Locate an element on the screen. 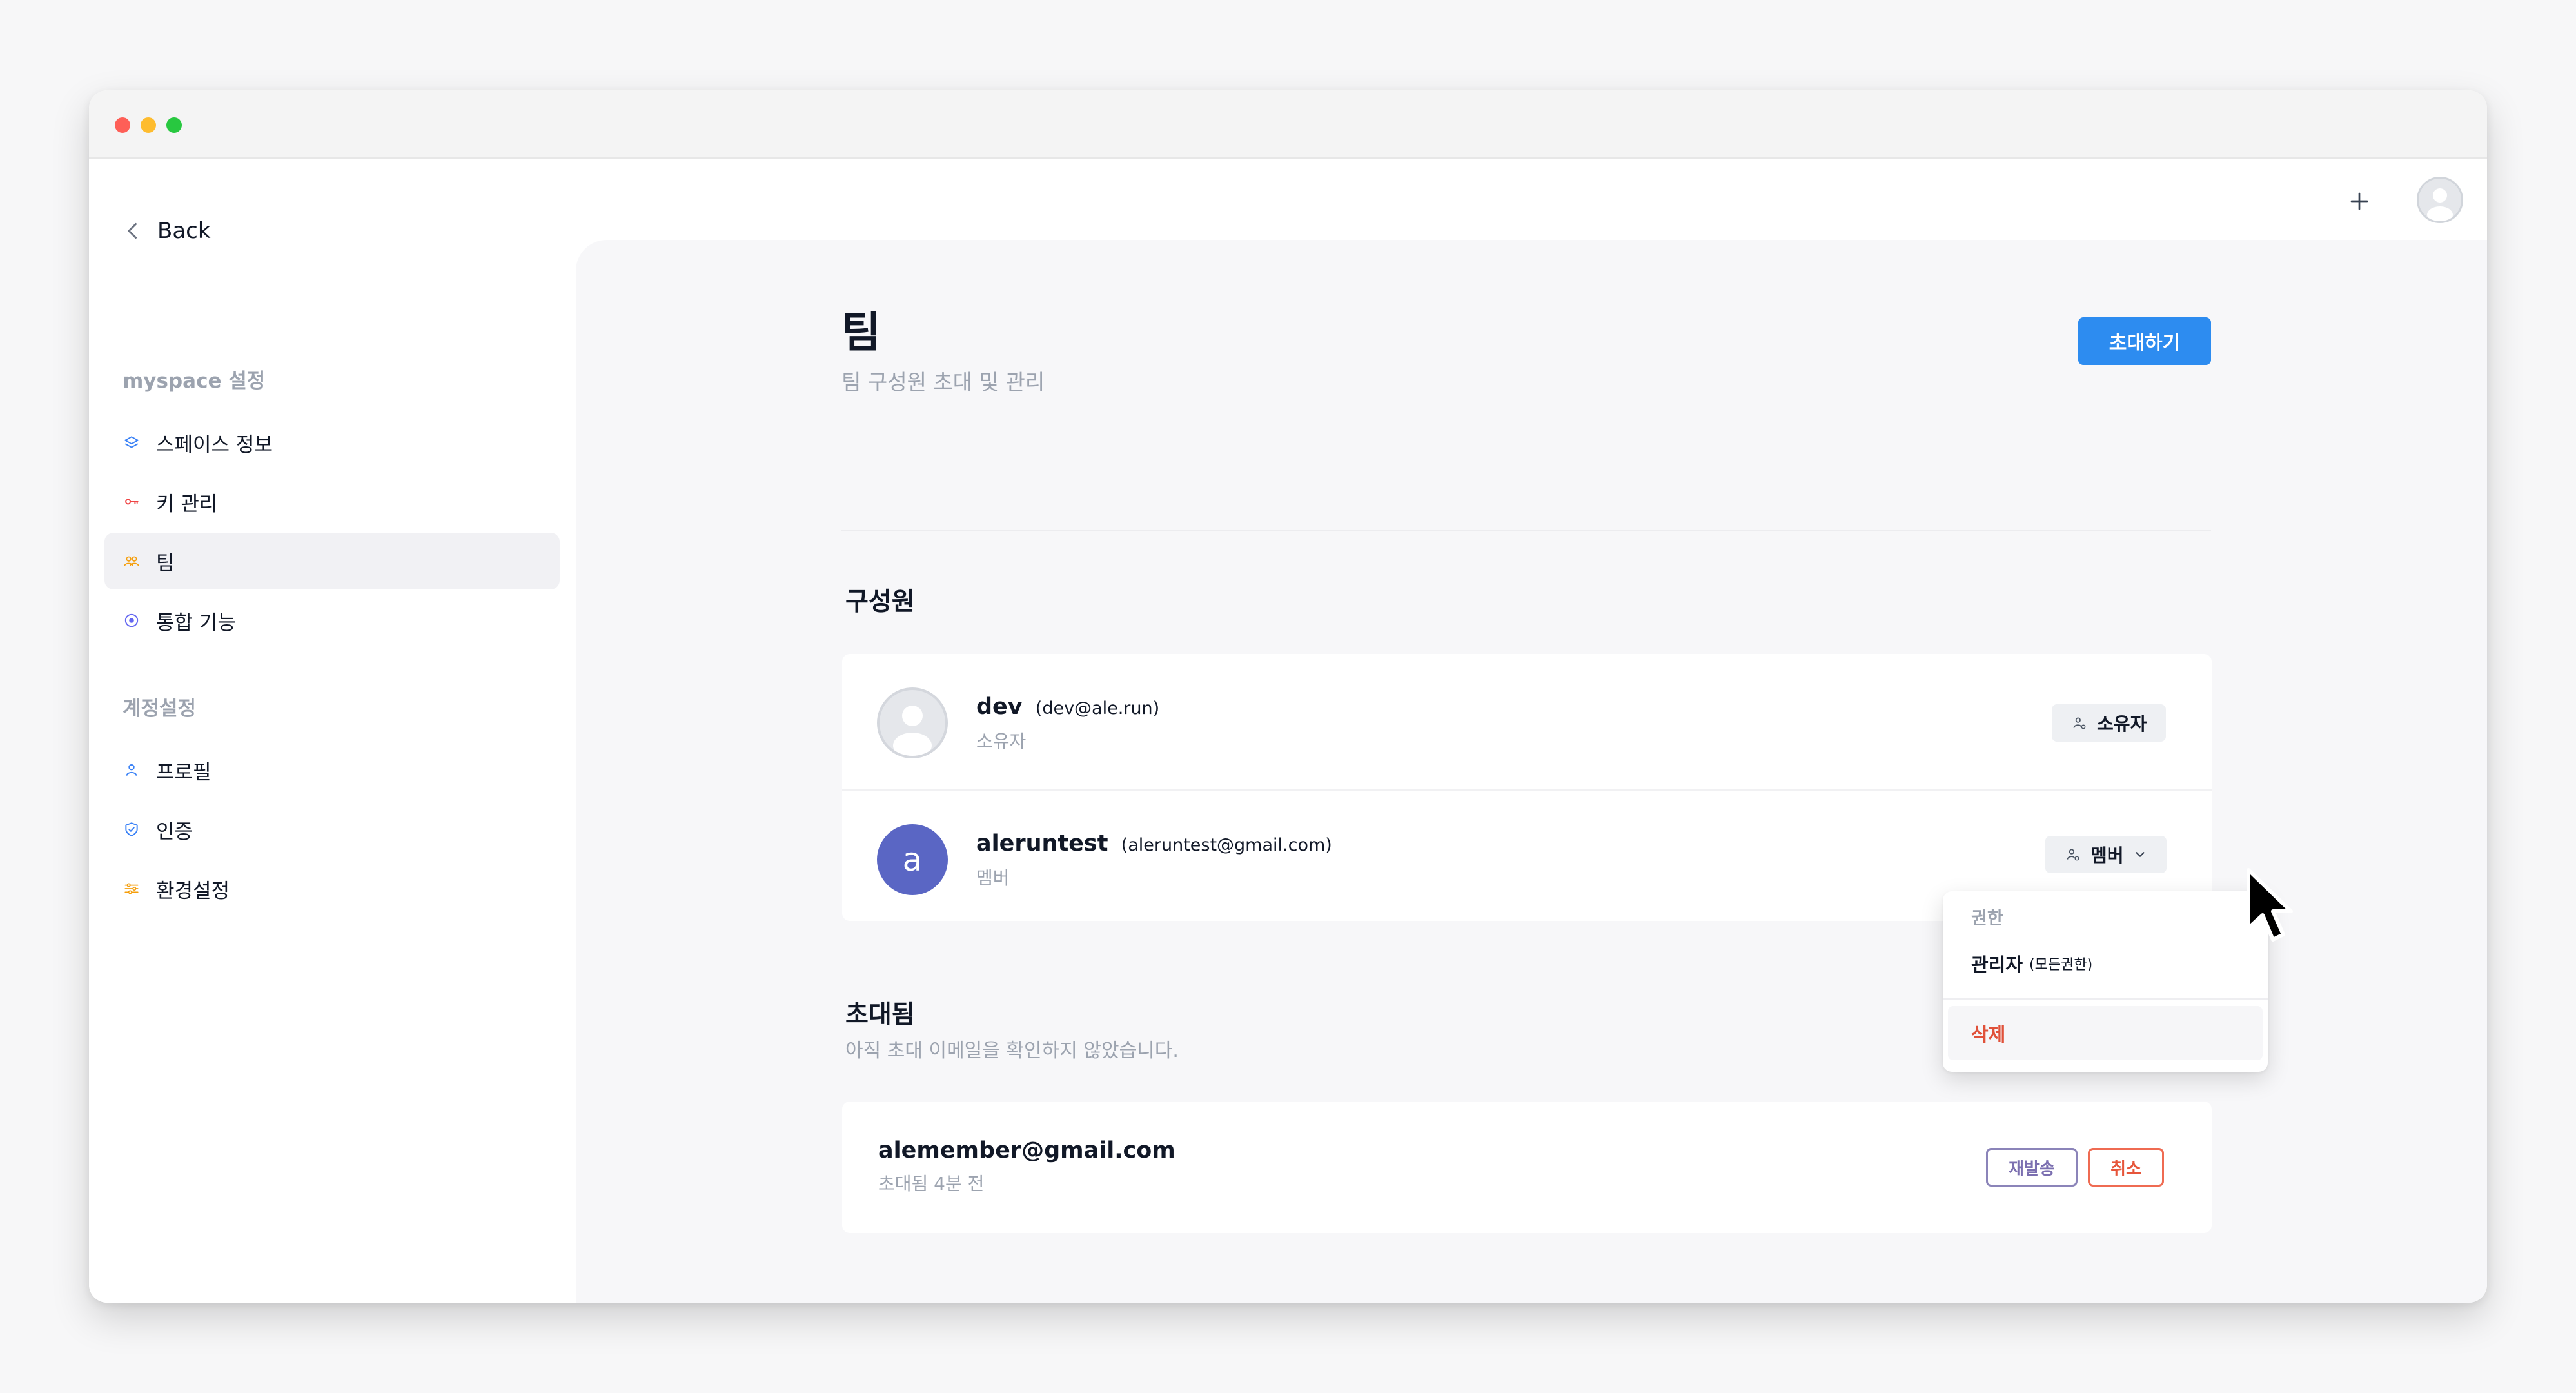  window-close-button is located at coordinates (122, 125).